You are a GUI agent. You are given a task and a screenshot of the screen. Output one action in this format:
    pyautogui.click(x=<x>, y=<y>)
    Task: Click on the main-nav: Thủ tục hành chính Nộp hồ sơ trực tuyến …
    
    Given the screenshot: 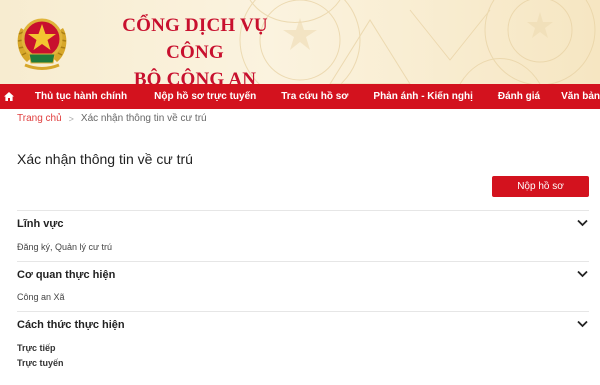 What is the action you would take?
    pyautogui.click(x=300, y=96)
    